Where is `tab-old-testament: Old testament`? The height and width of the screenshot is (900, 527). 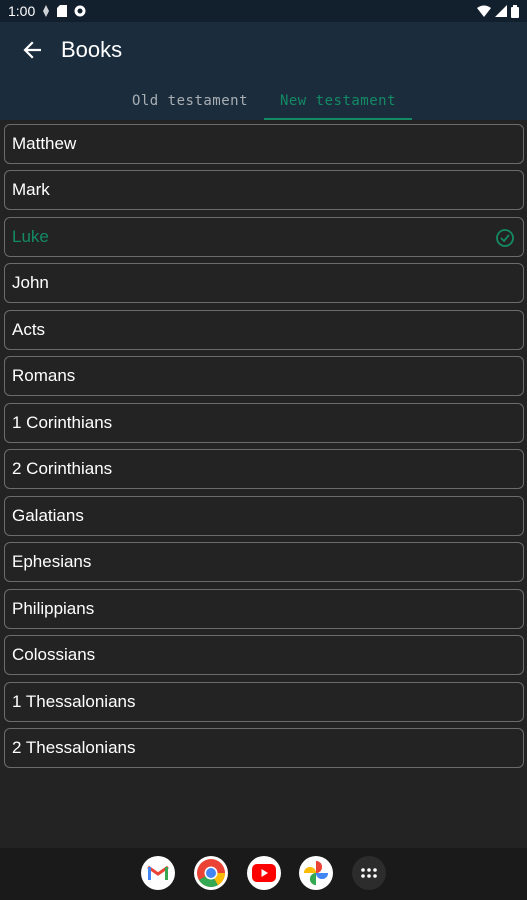
tab-old-testament: Old testament is located at coordinates (190, 101).